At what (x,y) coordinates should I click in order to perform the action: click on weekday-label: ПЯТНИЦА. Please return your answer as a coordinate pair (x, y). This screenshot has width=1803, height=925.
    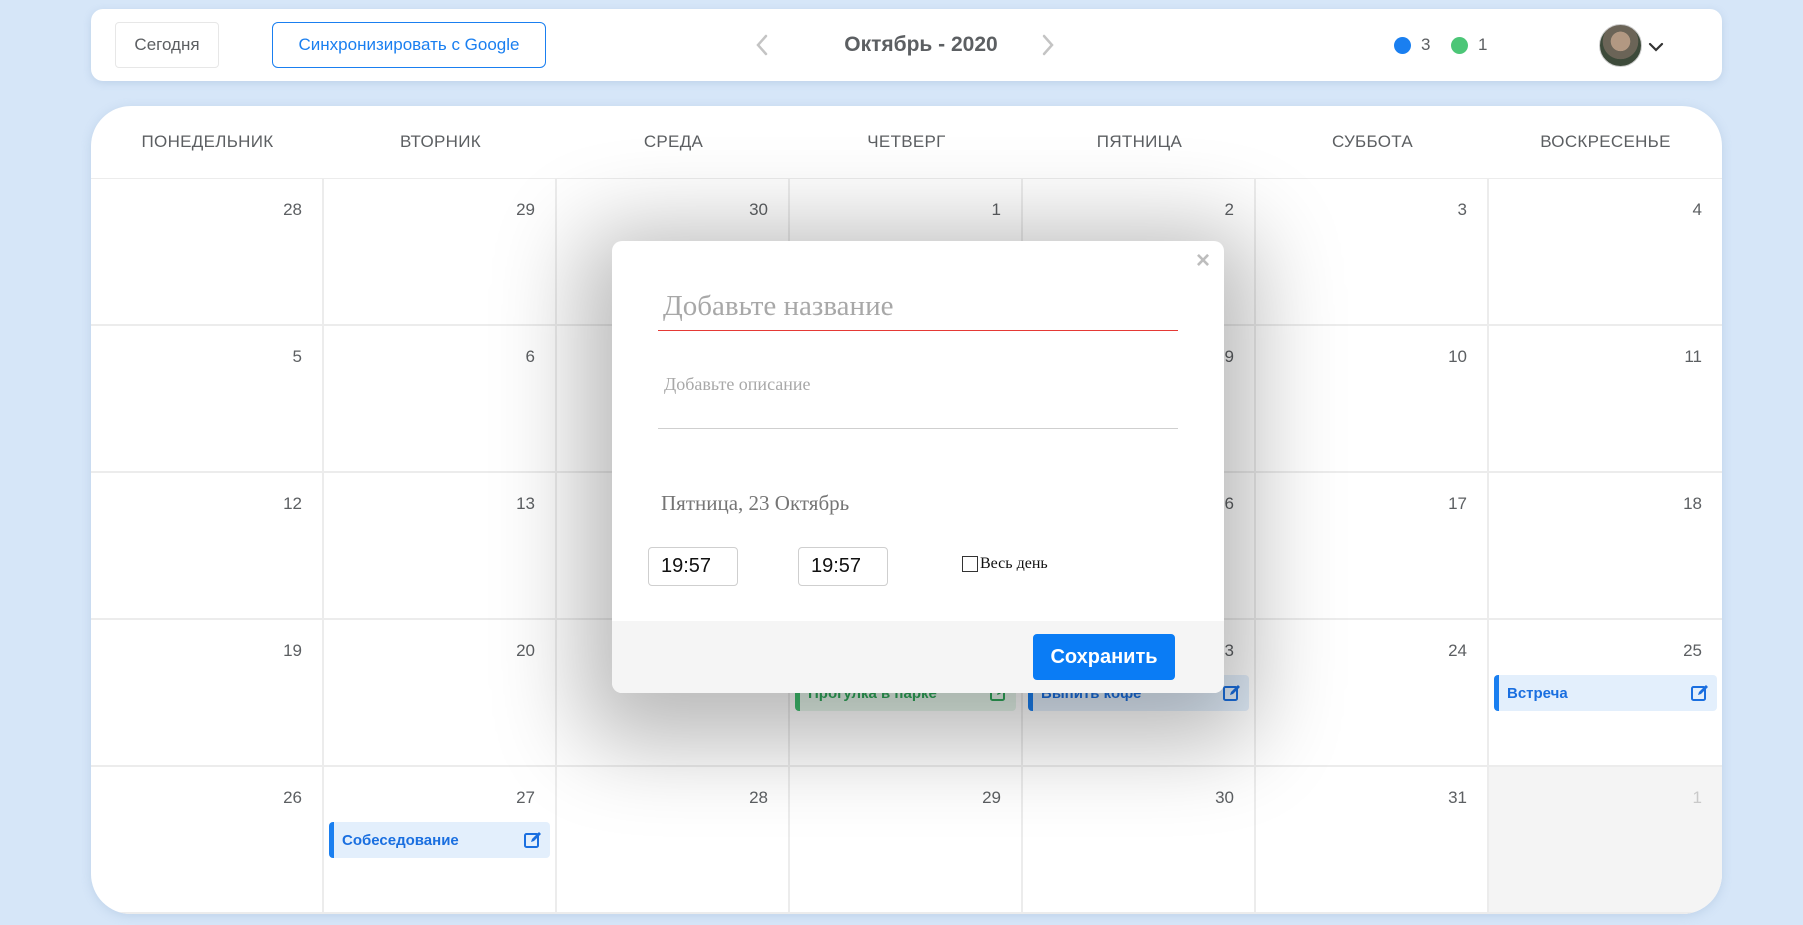
    Looking at the image, I should click on (1139, 141).